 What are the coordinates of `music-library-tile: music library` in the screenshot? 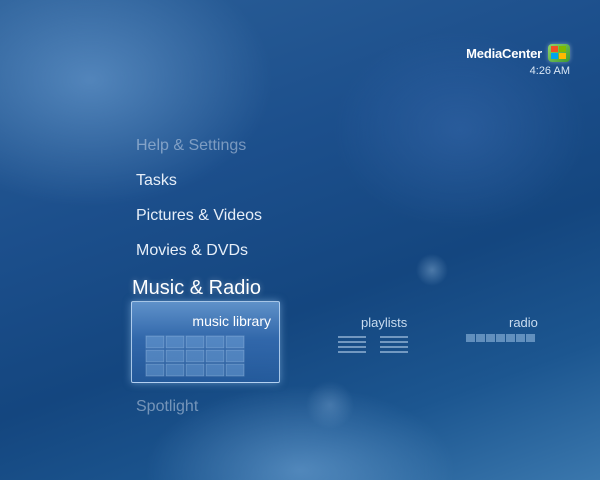 It's located at (205, 342).